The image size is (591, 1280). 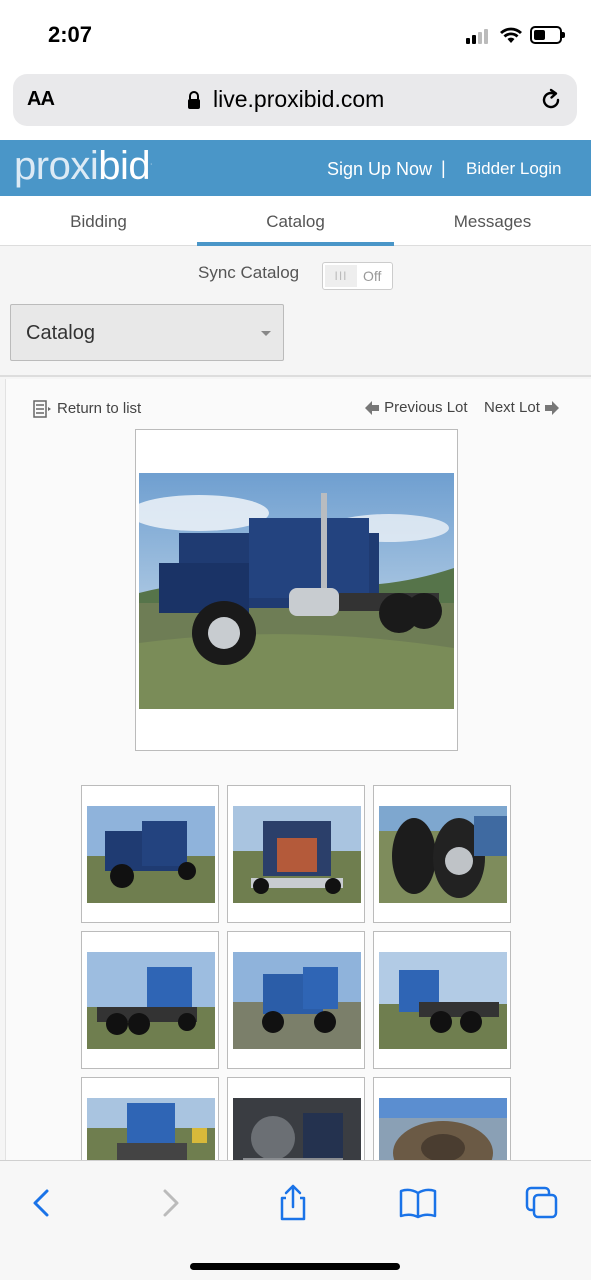 I want to click on proxibid-logo: proxibid., so click(x=83, y=166).